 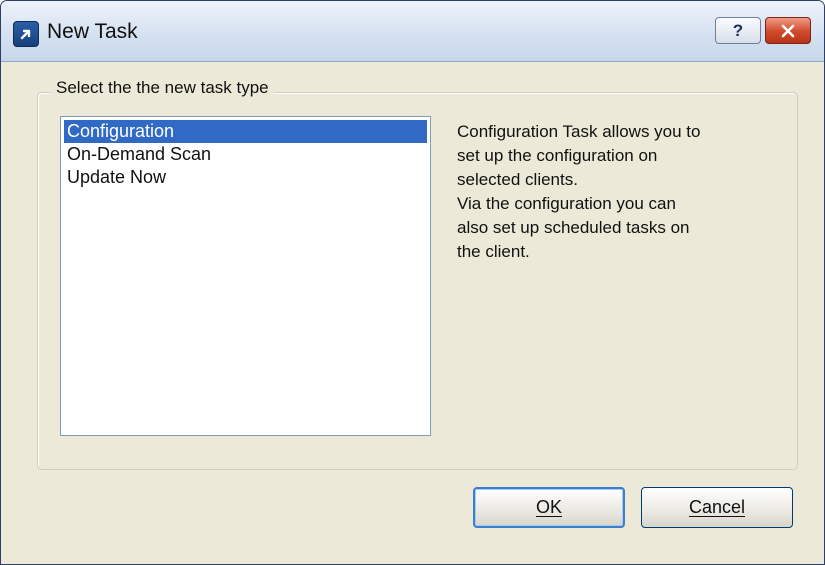 I want to click on ok-button-label: OK, so click(x=548, y=507).